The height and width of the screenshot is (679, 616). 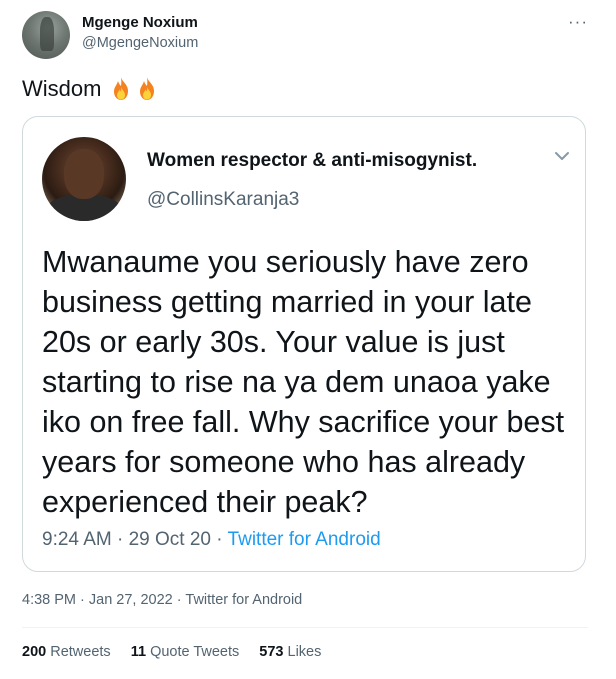 What do you see at coordinates (223, 200) in the screenshot?
I see `quoted-author-handle: @CollinsKaranja3` at bounding box center [223, 200].